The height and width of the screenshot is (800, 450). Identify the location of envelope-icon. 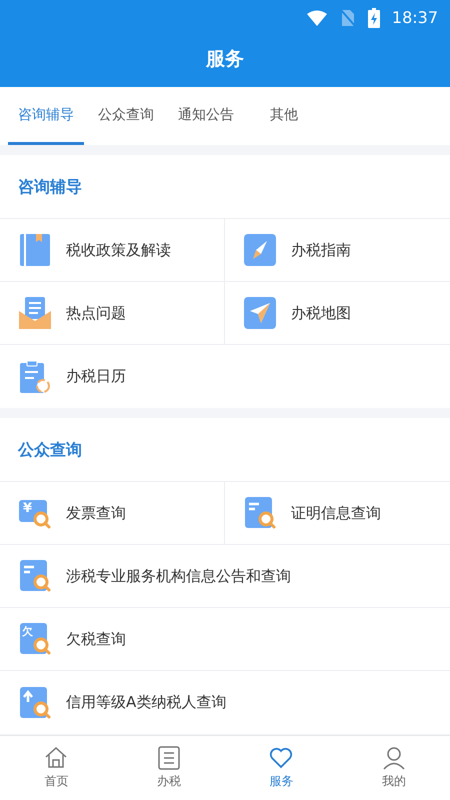
(35, 313).